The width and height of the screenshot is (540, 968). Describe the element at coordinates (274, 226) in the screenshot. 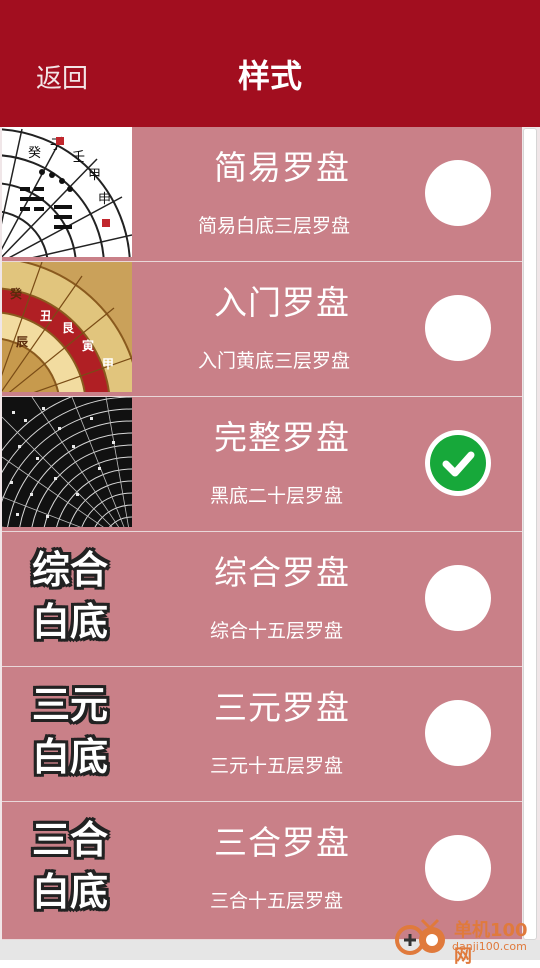

I see `row-subtitle: 简易白底三层罗盘` at that location.